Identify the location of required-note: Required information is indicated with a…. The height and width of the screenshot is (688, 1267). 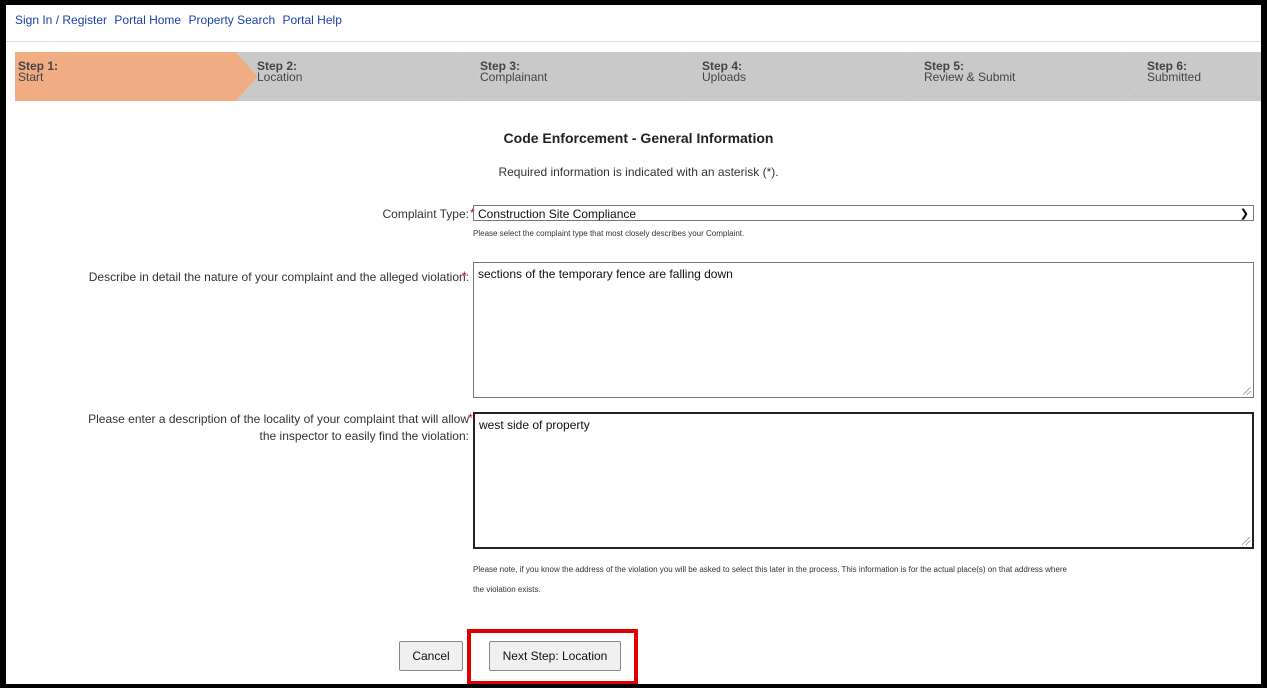
(638, 172).